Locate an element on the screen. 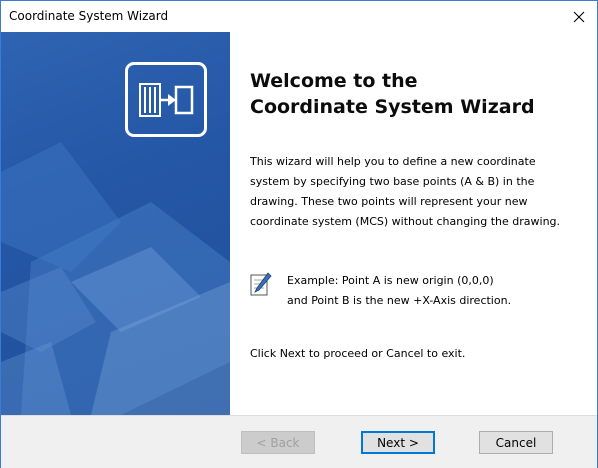 The height and width of the screenshot is (468, 598). heading-line-2: Coordinate System Wizard is located at coordinates (392, 107).